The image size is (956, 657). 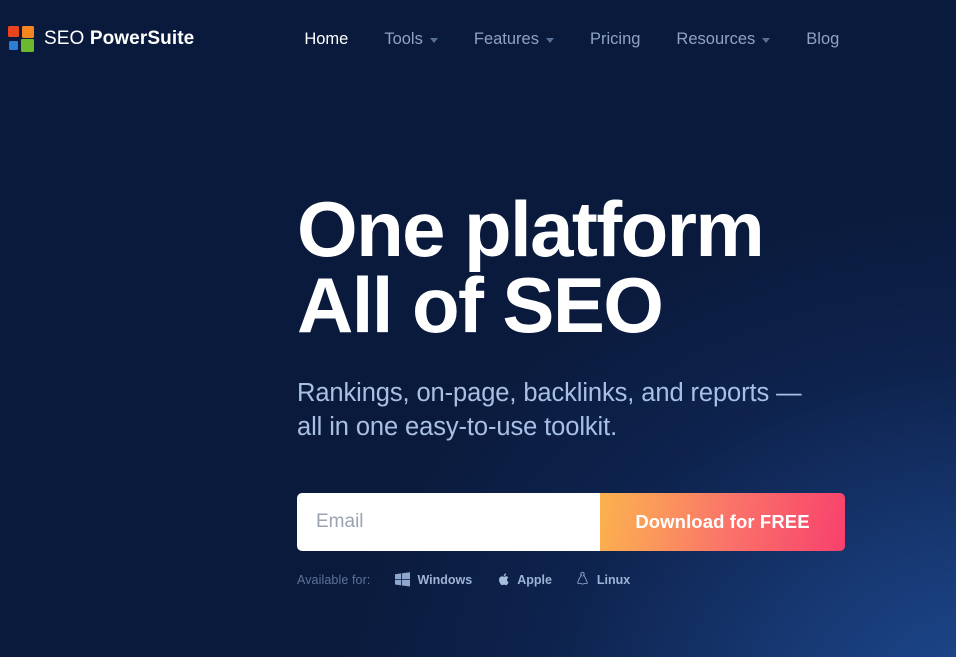 What do you see at coordinates (722, 522) in the screenshot?
I see `download-for-free-button: Download for FREE` at bounding box center [722, 522].